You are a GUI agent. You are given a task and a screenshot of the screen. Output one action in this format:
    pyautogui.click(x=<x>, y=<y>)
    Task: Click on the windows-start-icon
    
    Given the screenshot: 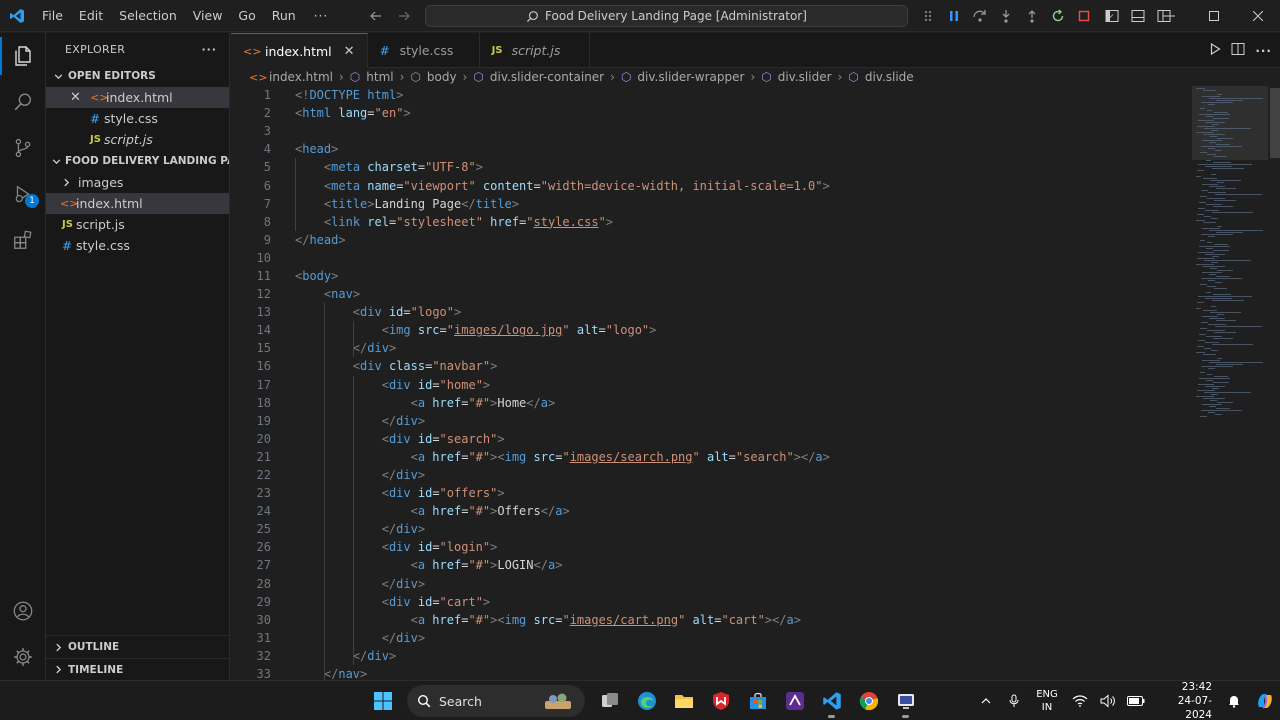 What is the action you would take?
    pyautogui.click(x=382, y=701)
    